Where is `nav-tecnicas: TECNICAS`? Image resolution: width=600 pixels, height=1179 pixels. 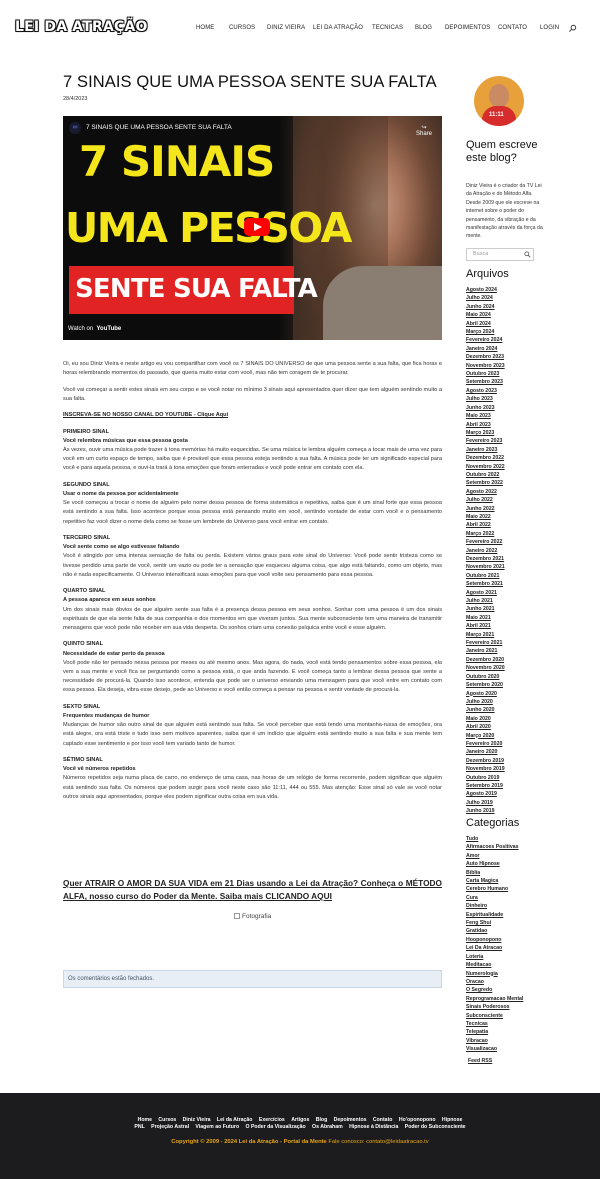 nav-tecnicas: TECNICAS is located at coordinates (387, 28).